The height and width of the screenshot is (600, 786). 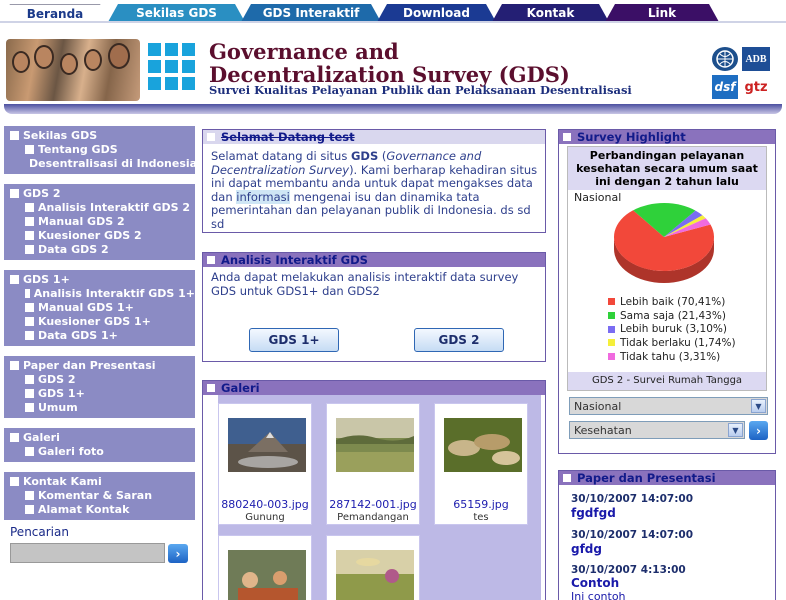 I want to click on sidebar-item-data-gds2: Data GDS 2, so click(x=99, y=249).